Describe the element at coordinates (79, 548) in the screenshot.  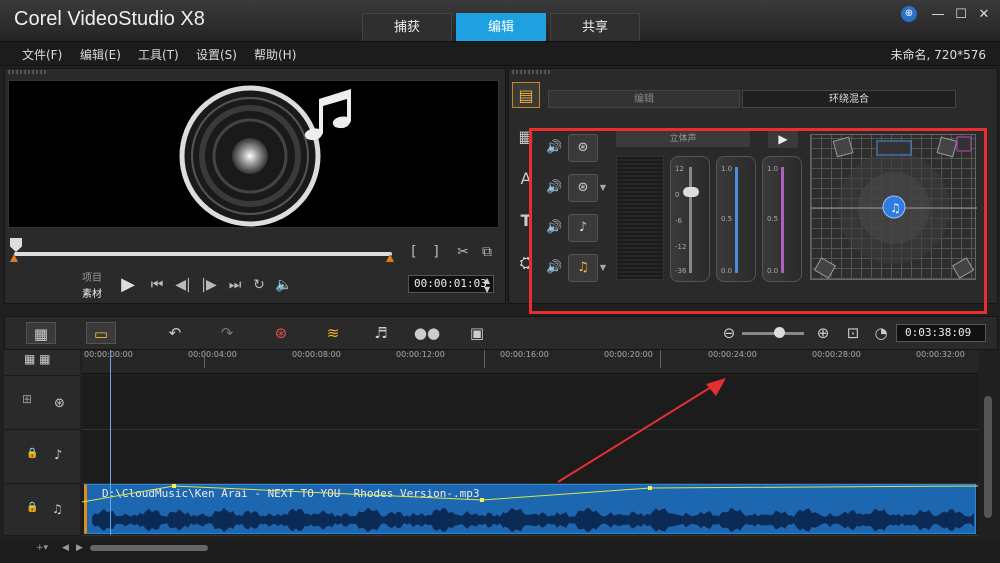
I see `scroll-right-icon: ▶` at that location.